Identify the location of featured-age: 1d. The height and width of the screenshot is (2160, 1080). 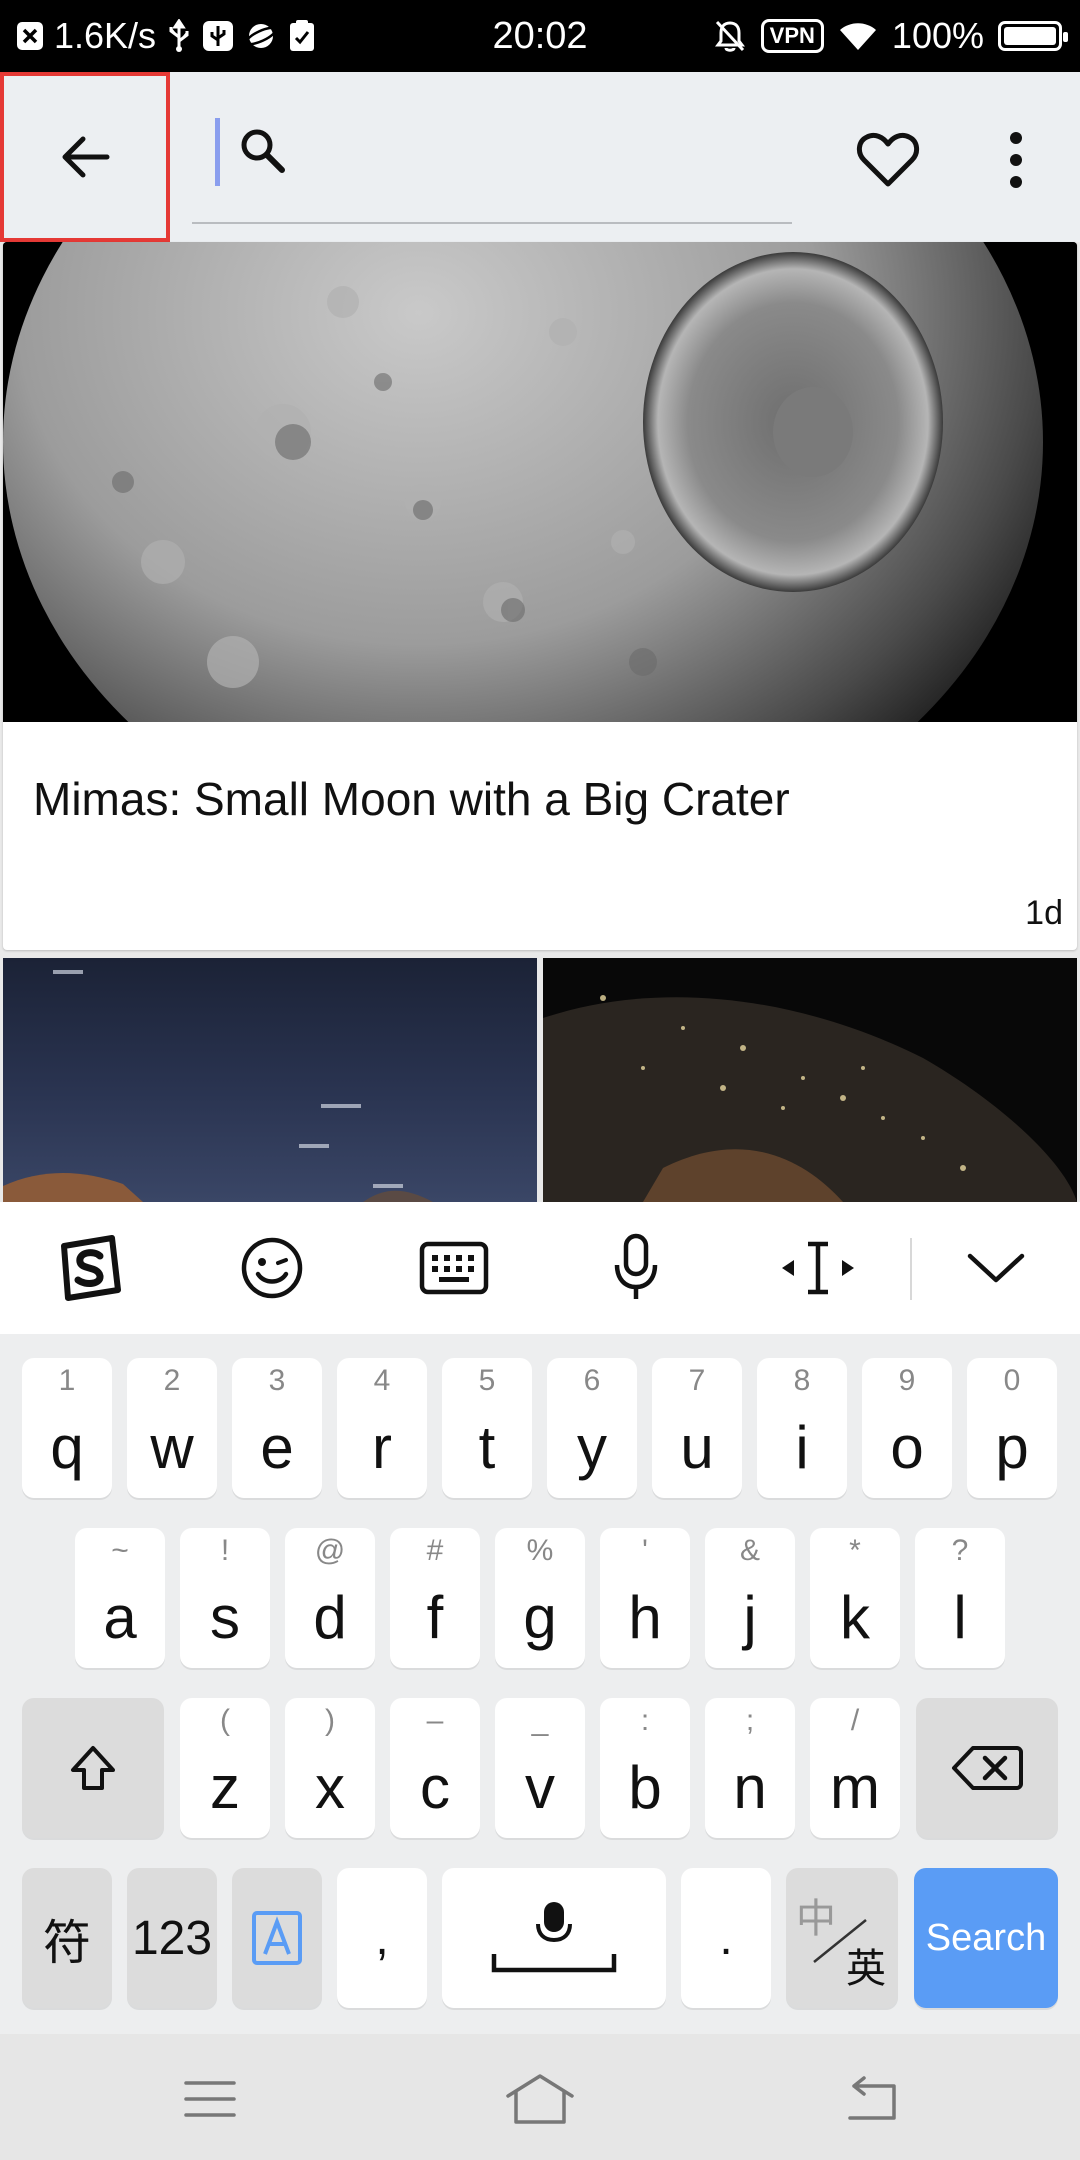
(1044, 913).